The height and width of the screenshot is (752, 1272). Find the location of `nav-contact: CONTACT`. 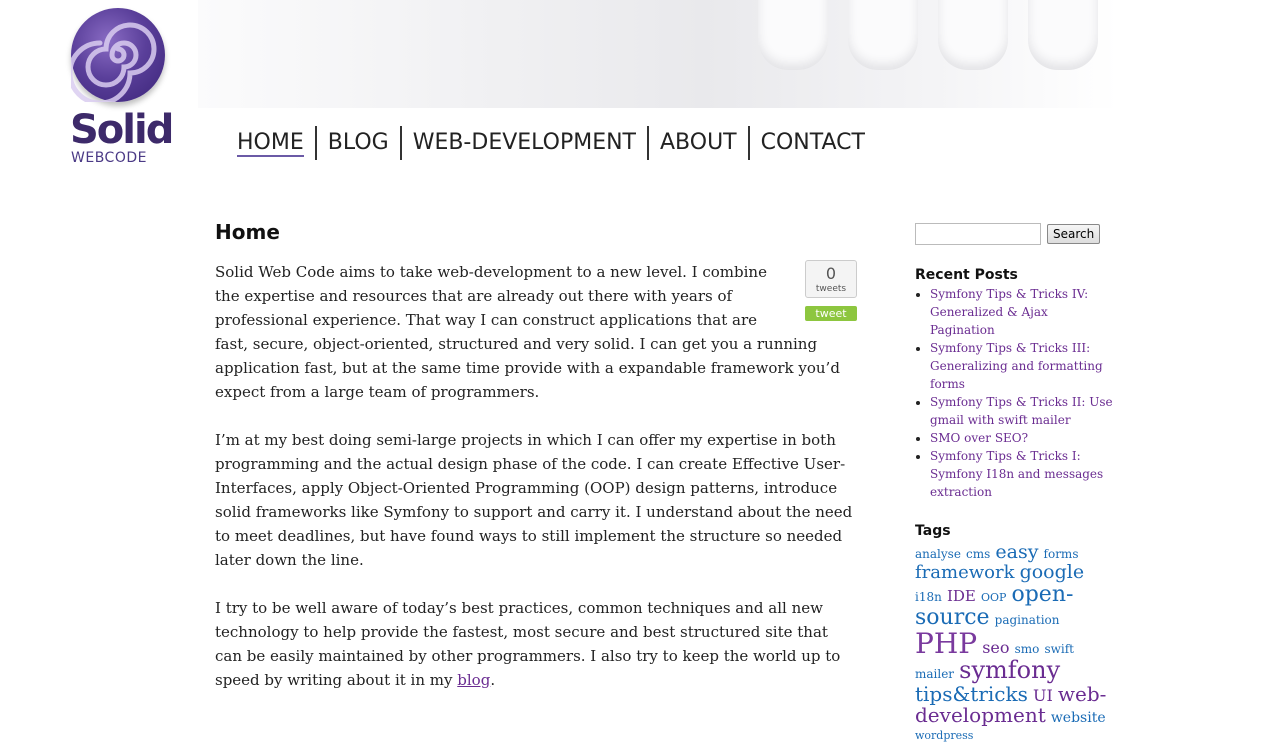

nav-contact: CONTACT is located at coordinates (811, 143).